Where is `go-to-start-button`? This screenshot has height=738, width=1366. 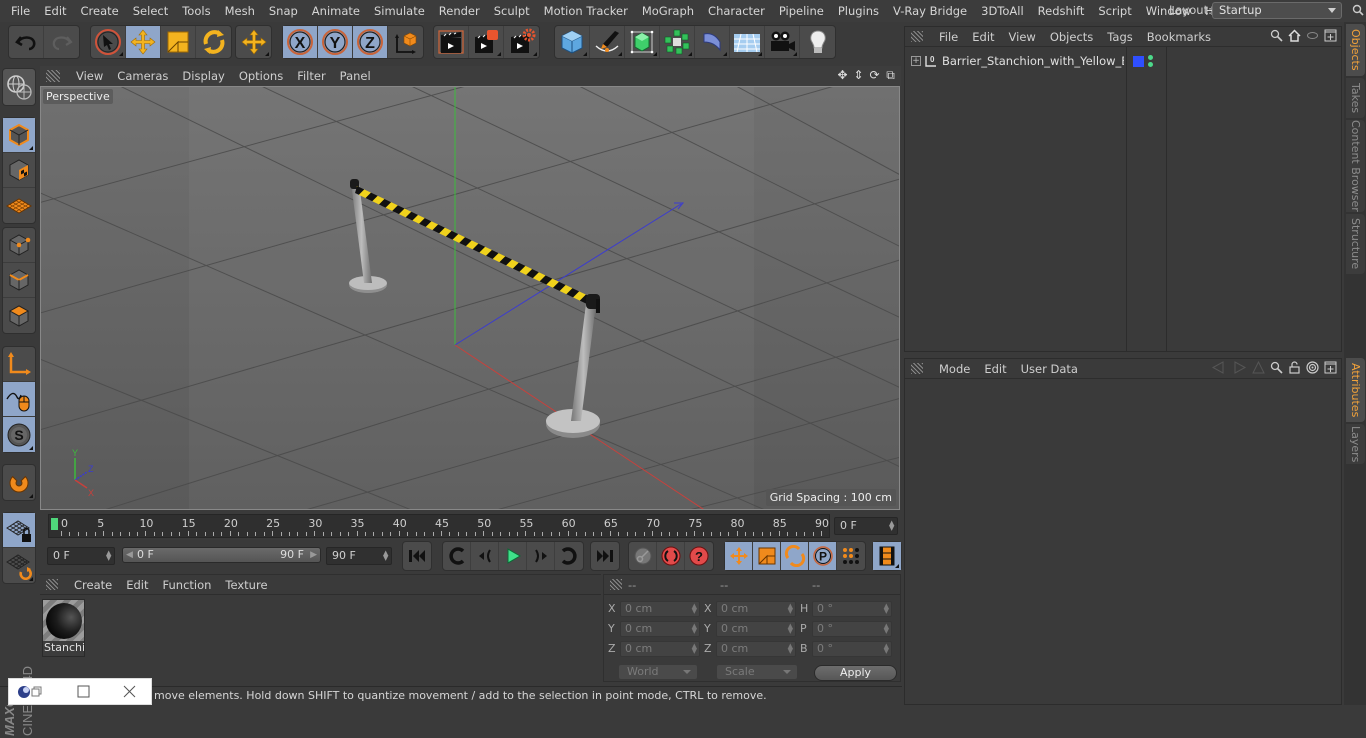 go-to-start-button is located at coordinates (417, 556).